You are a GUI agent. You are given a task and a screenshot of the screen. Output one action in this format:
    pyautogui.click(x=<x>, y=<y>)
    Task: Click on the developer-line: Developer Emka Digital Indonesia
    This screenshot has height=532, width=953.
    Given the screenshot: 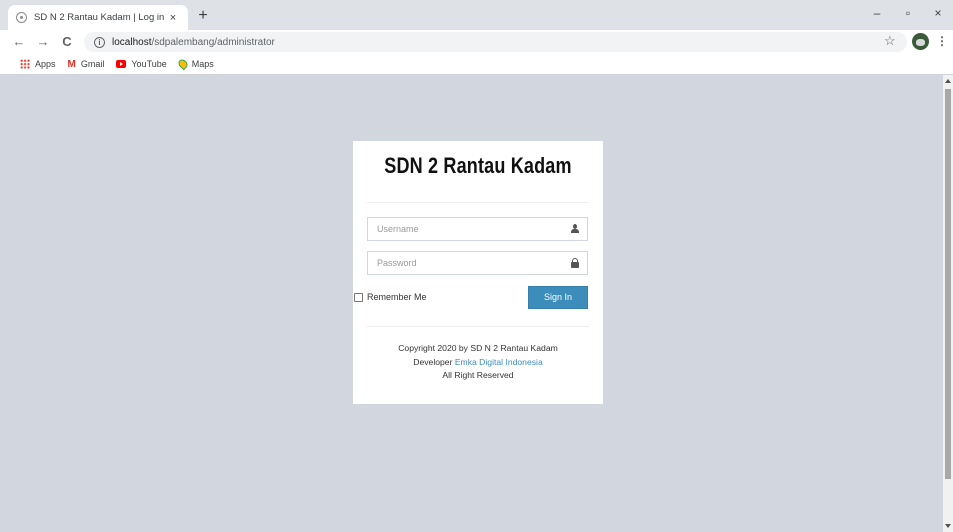 What is the action you would take?
    pyautogui.click(x=478, y=363)
    